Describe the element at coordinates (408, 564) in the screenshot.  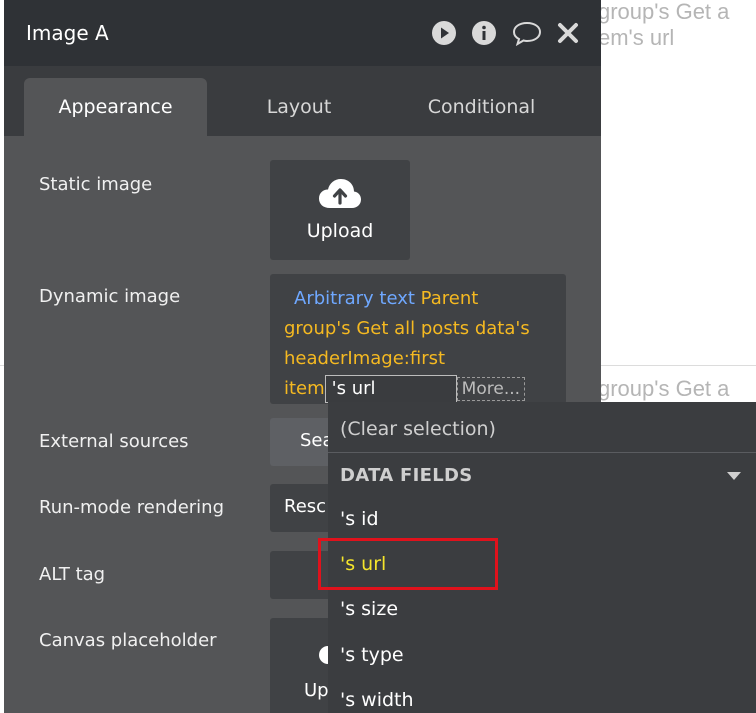
I see `selection-highlight-annotation` at that location.